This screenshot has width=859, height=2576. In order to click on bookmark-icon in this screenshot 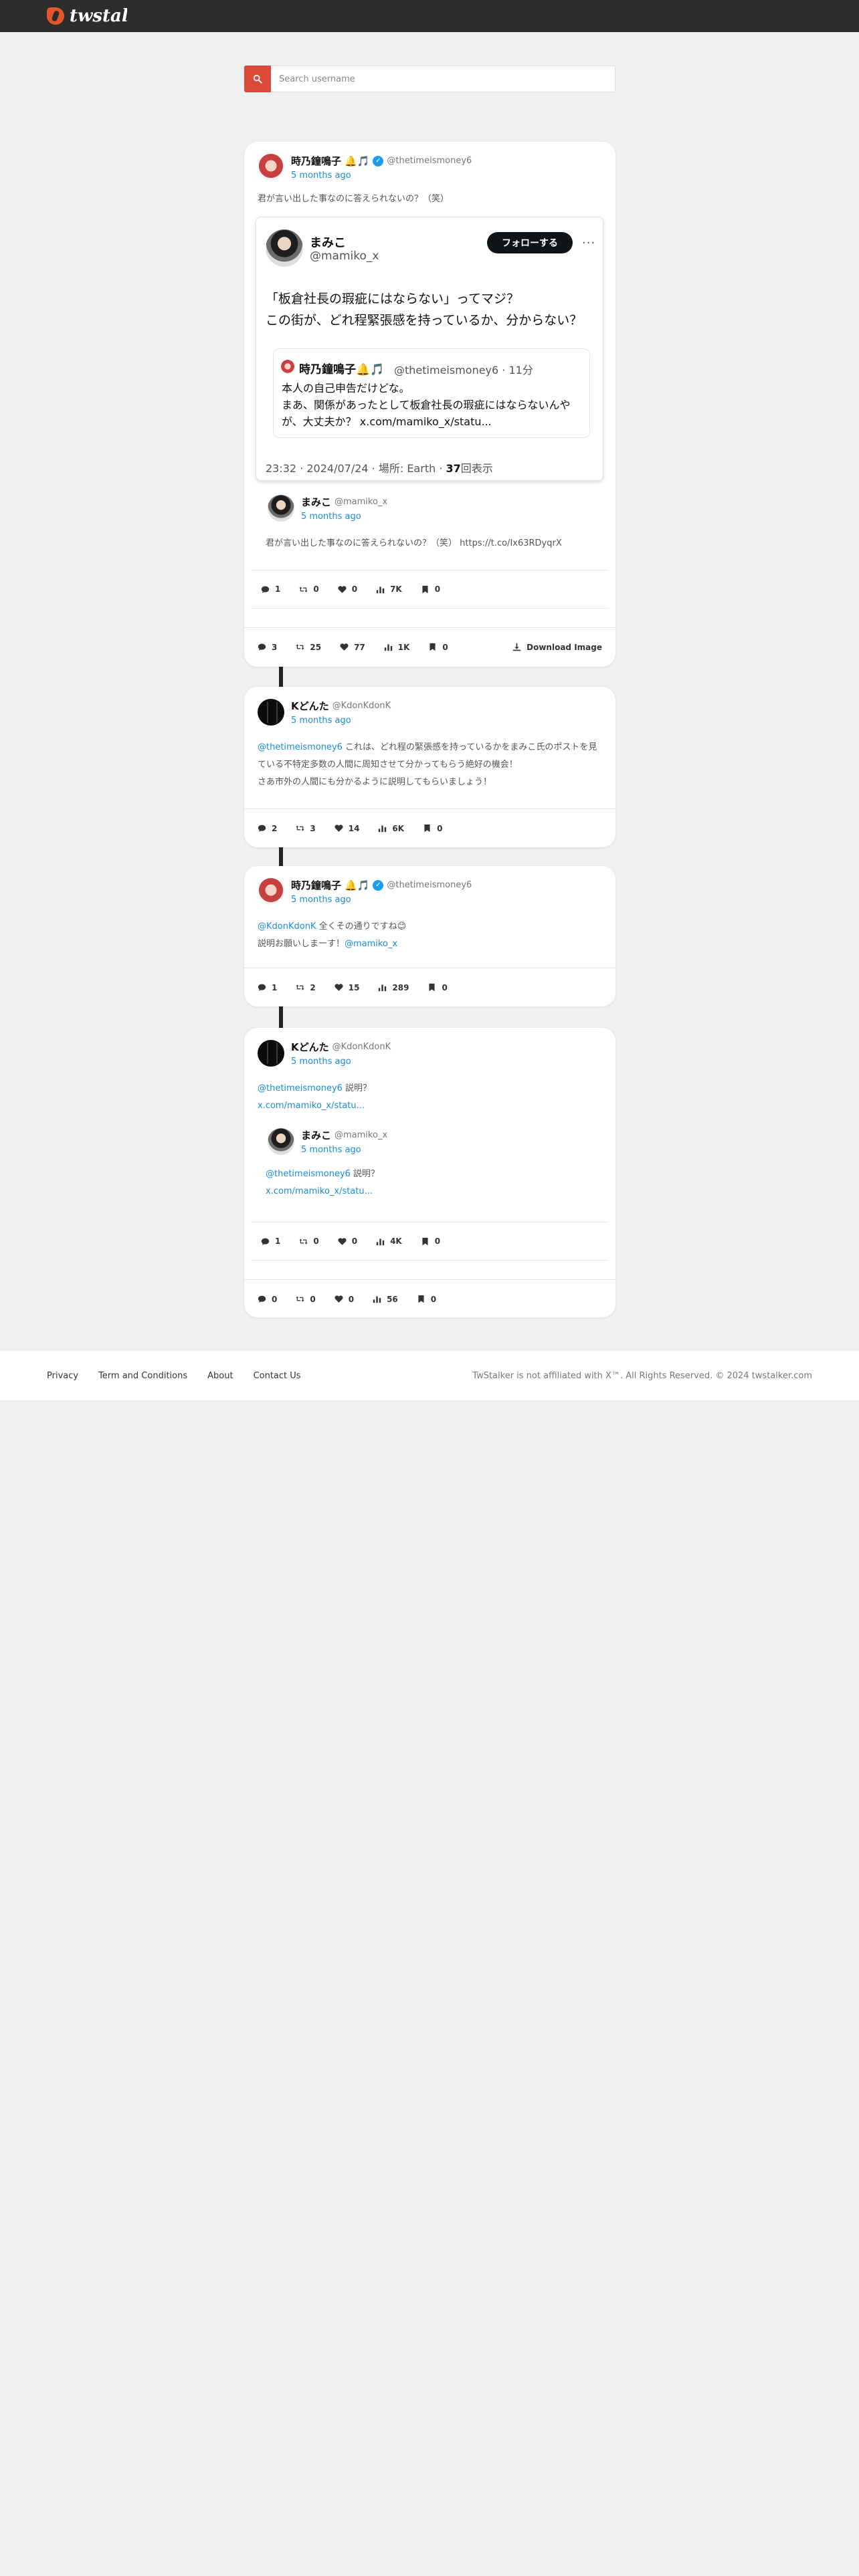, I will do `click(426, 1241)`.